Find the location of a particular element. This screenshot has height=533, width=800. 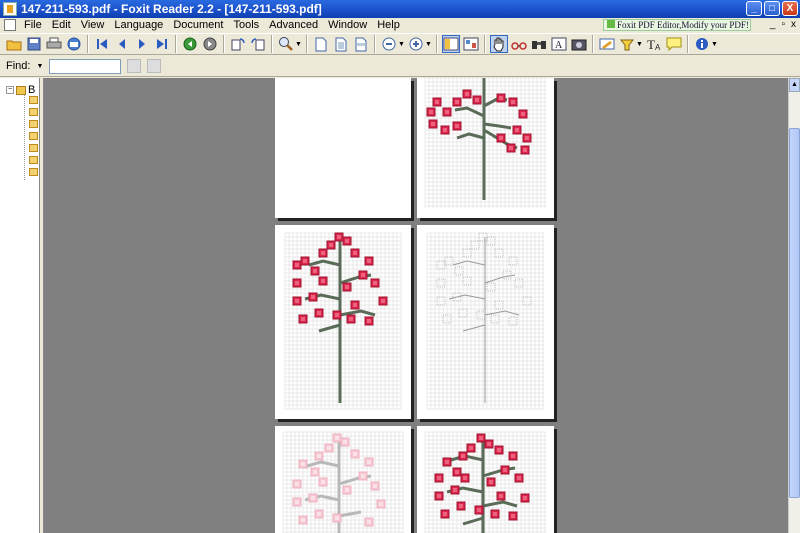

hand-tool-icon is located at coordinates (499, 44).